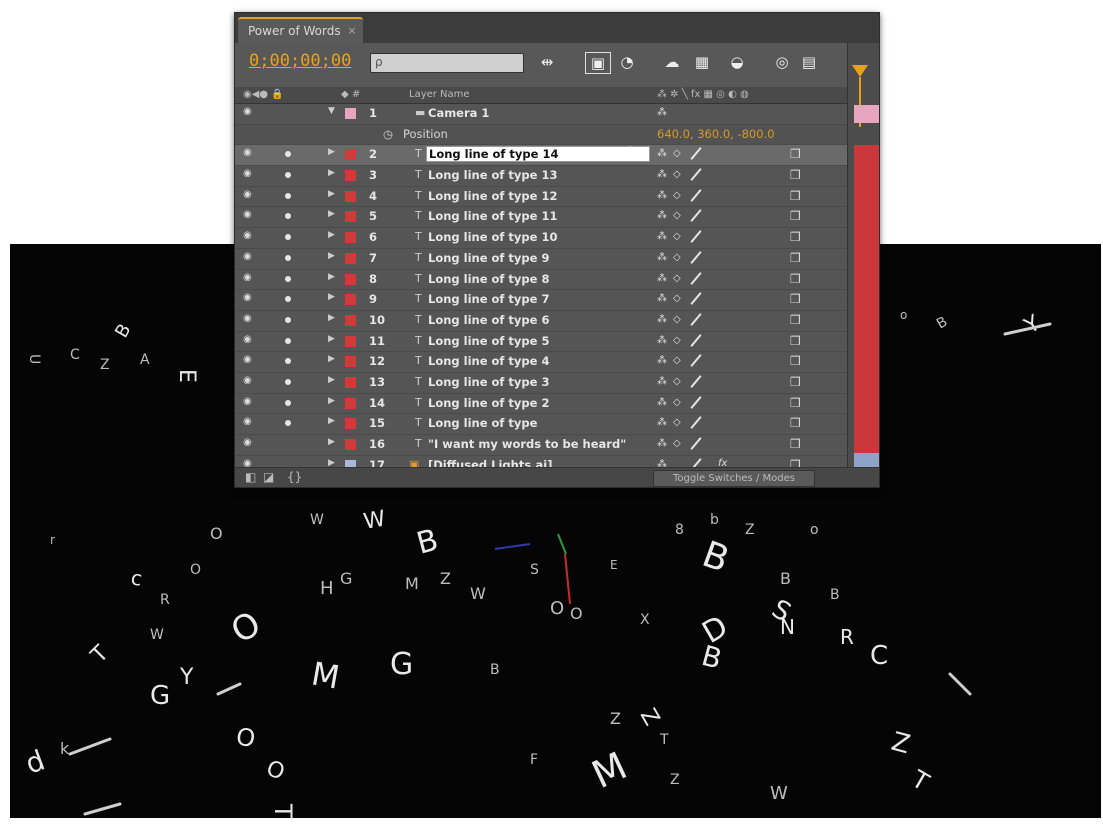  What do you see at coordinates (488, 320) in the screenshot?
I see `layer-name: Long line of type 6` at bounding box center [488, 320].